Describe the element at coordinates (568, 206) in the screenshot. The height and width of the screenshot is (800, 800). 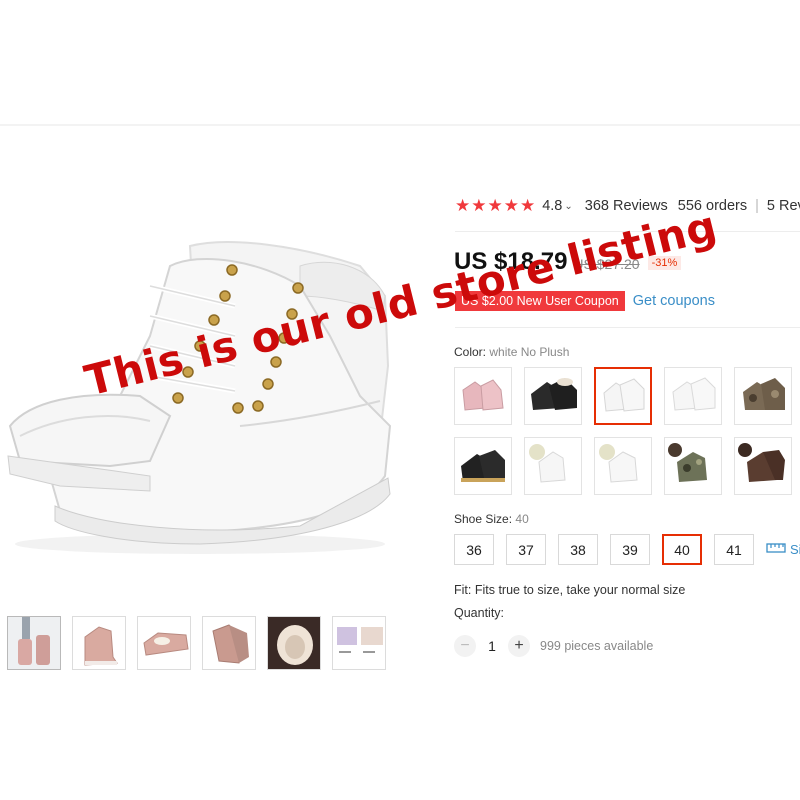
I see `chevron-down-icon: ⌄` at that location.